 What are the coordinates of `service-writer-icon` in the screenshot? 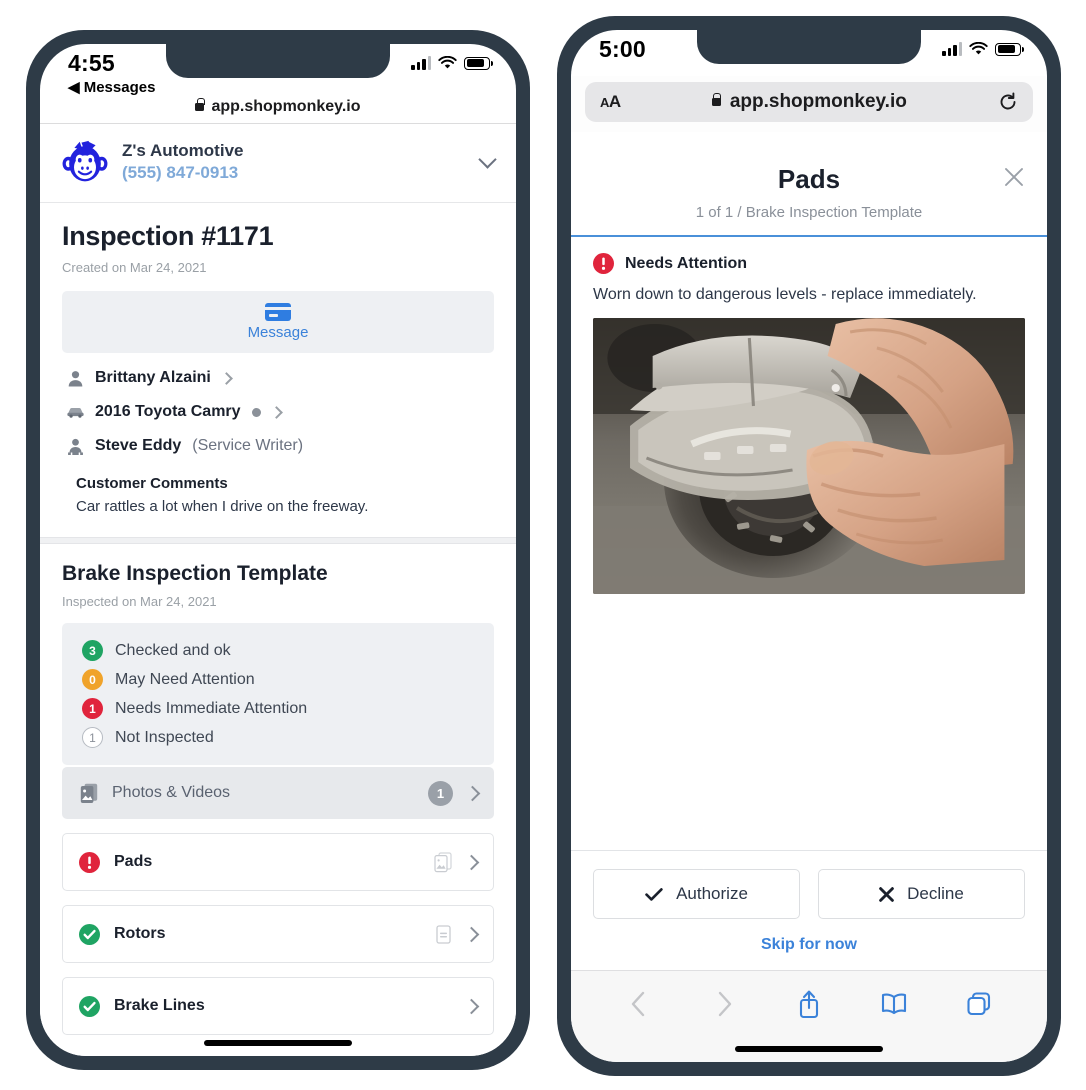 It's located at (75, 446).